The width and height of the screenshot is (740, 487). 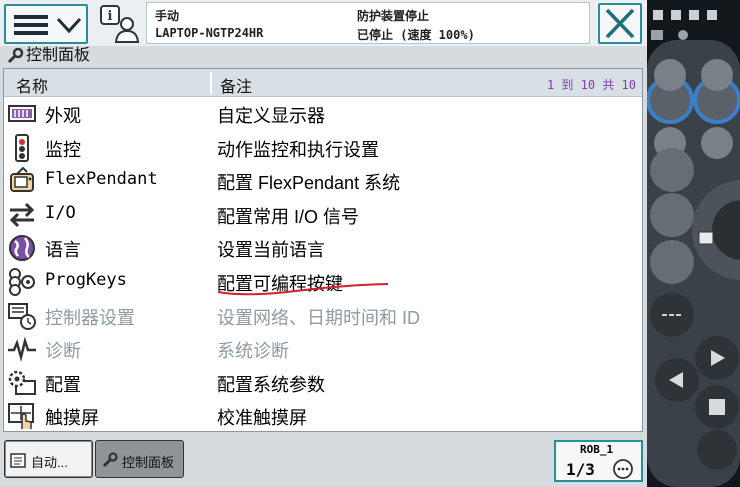 What do you see at coordinates (324, 56) in the screenshot?
I see `panel-header: 控制面板` at bounding box center [324, 56].